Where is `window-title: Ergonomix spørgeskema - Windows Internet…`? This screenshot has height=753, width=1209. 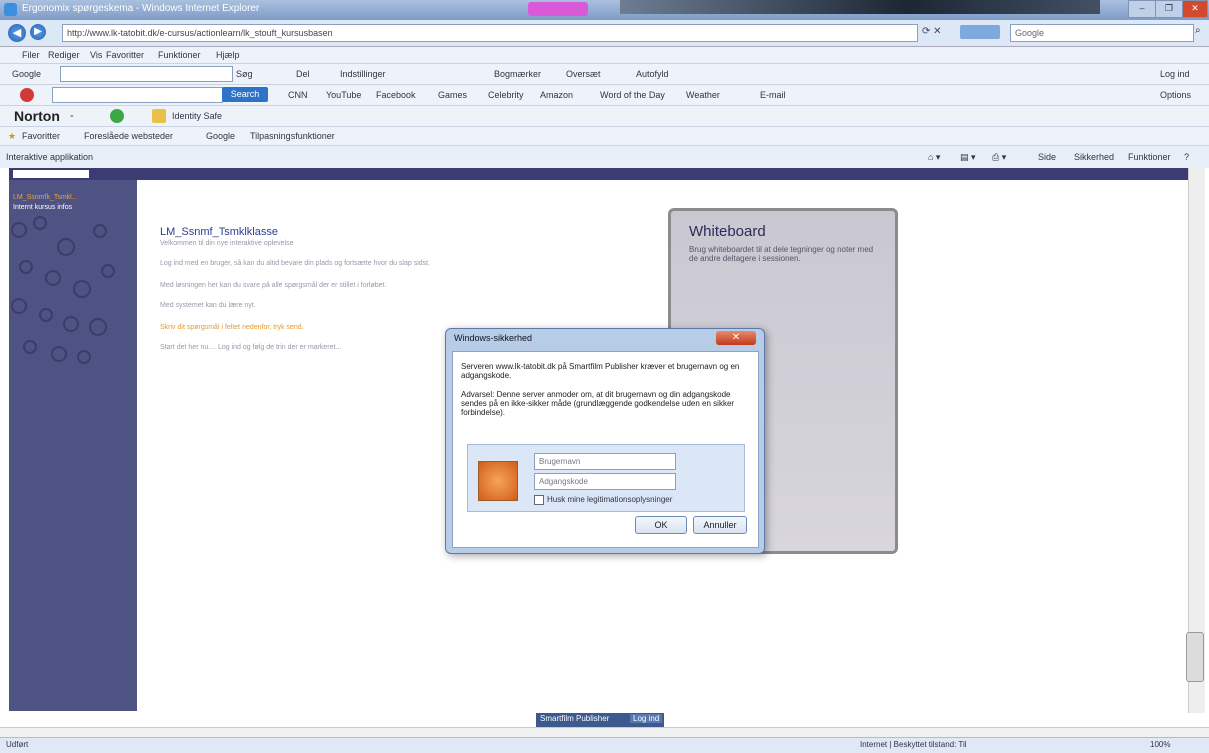
window-title: Ergonomix spørgeskema - Windows Internet… is located at coordinates (141, 8).